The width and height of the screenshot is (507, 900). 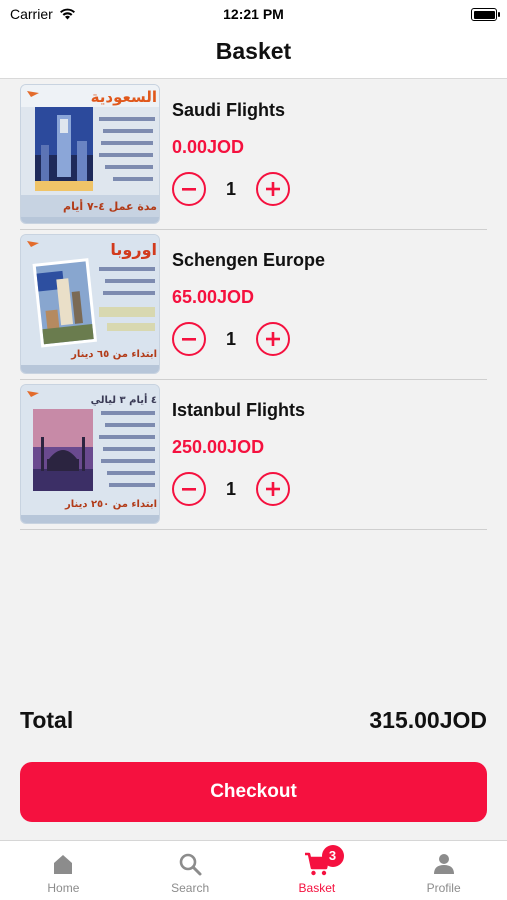 What do you see at coordinates (428, 719) in the screenshot?
I see `total-value: 315.00JOD` at bounding box center [428, 719].